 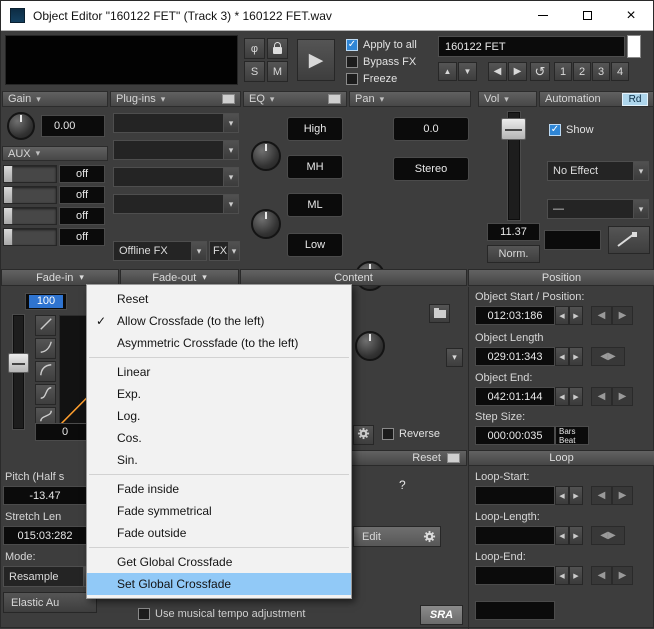 What do you see at coordinates (50, 602) in the screenshot?
I see `elastic-audio-button: Elastic Au` at bounding box center [50, 602].